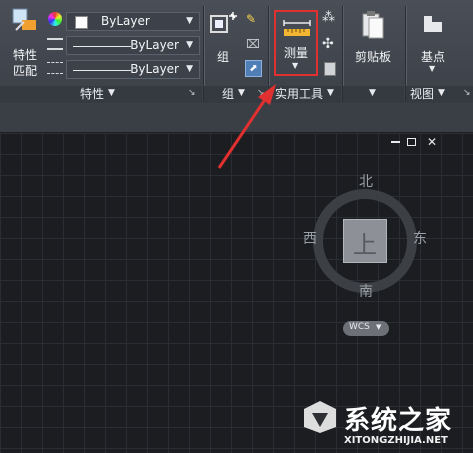 The image size is (473, 453). I want to click on utilities-panel-title: 实用工具, so click(299, 94).